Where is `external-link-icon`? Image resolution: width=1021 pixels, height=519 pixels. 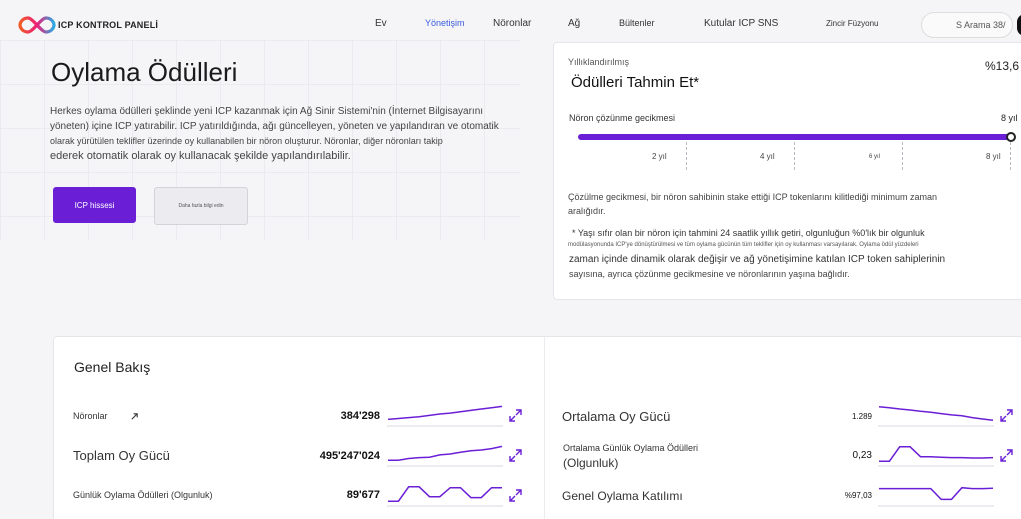 external-link-icon is located at coordinates (134, 416).